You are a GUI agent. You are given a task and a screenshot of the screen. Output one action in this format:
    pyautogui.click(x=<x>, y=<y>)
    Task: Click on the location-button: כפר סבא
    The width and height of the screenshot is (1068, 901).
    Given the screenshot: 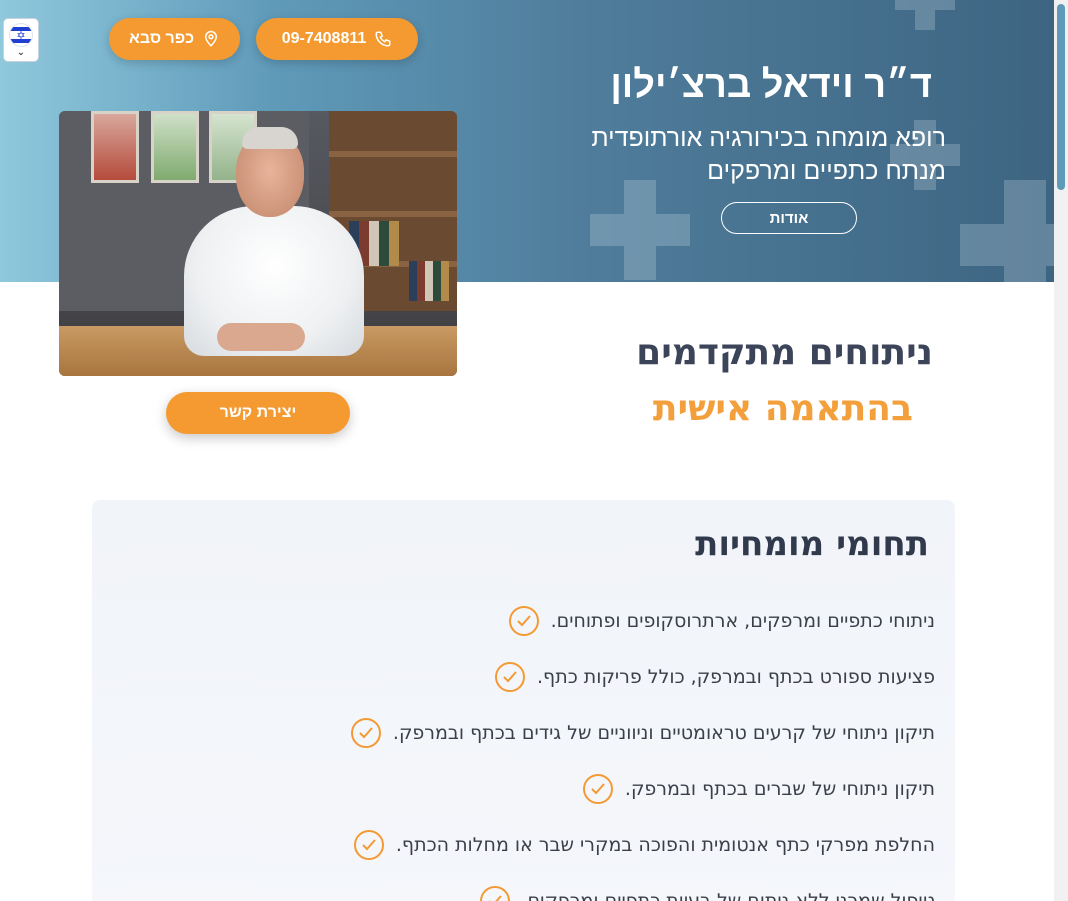 What is the action you would take?
    pyautogui.click(x=174, y=39)
    